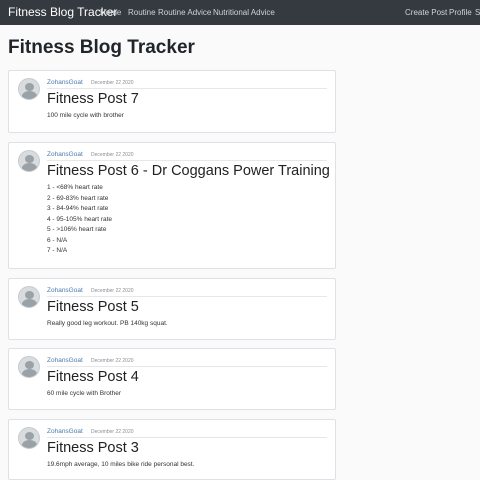 The width and height of the screenshot is (480, 480). Describe the element at coordinates (184, 12) in the screenshot. I see `nav-link-routine-advice: Routine Advice` at that location.